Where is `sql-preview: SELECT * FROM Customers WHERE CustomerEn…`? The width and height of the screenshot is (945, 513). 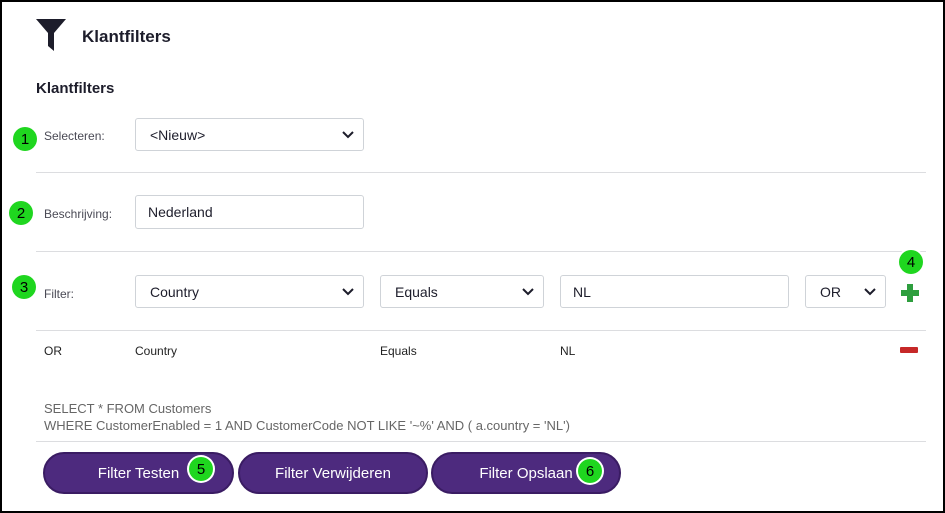
sql-preview: SELECT * FROM Customers WHERE CustomerEn… is located at coordinates (307, 417).